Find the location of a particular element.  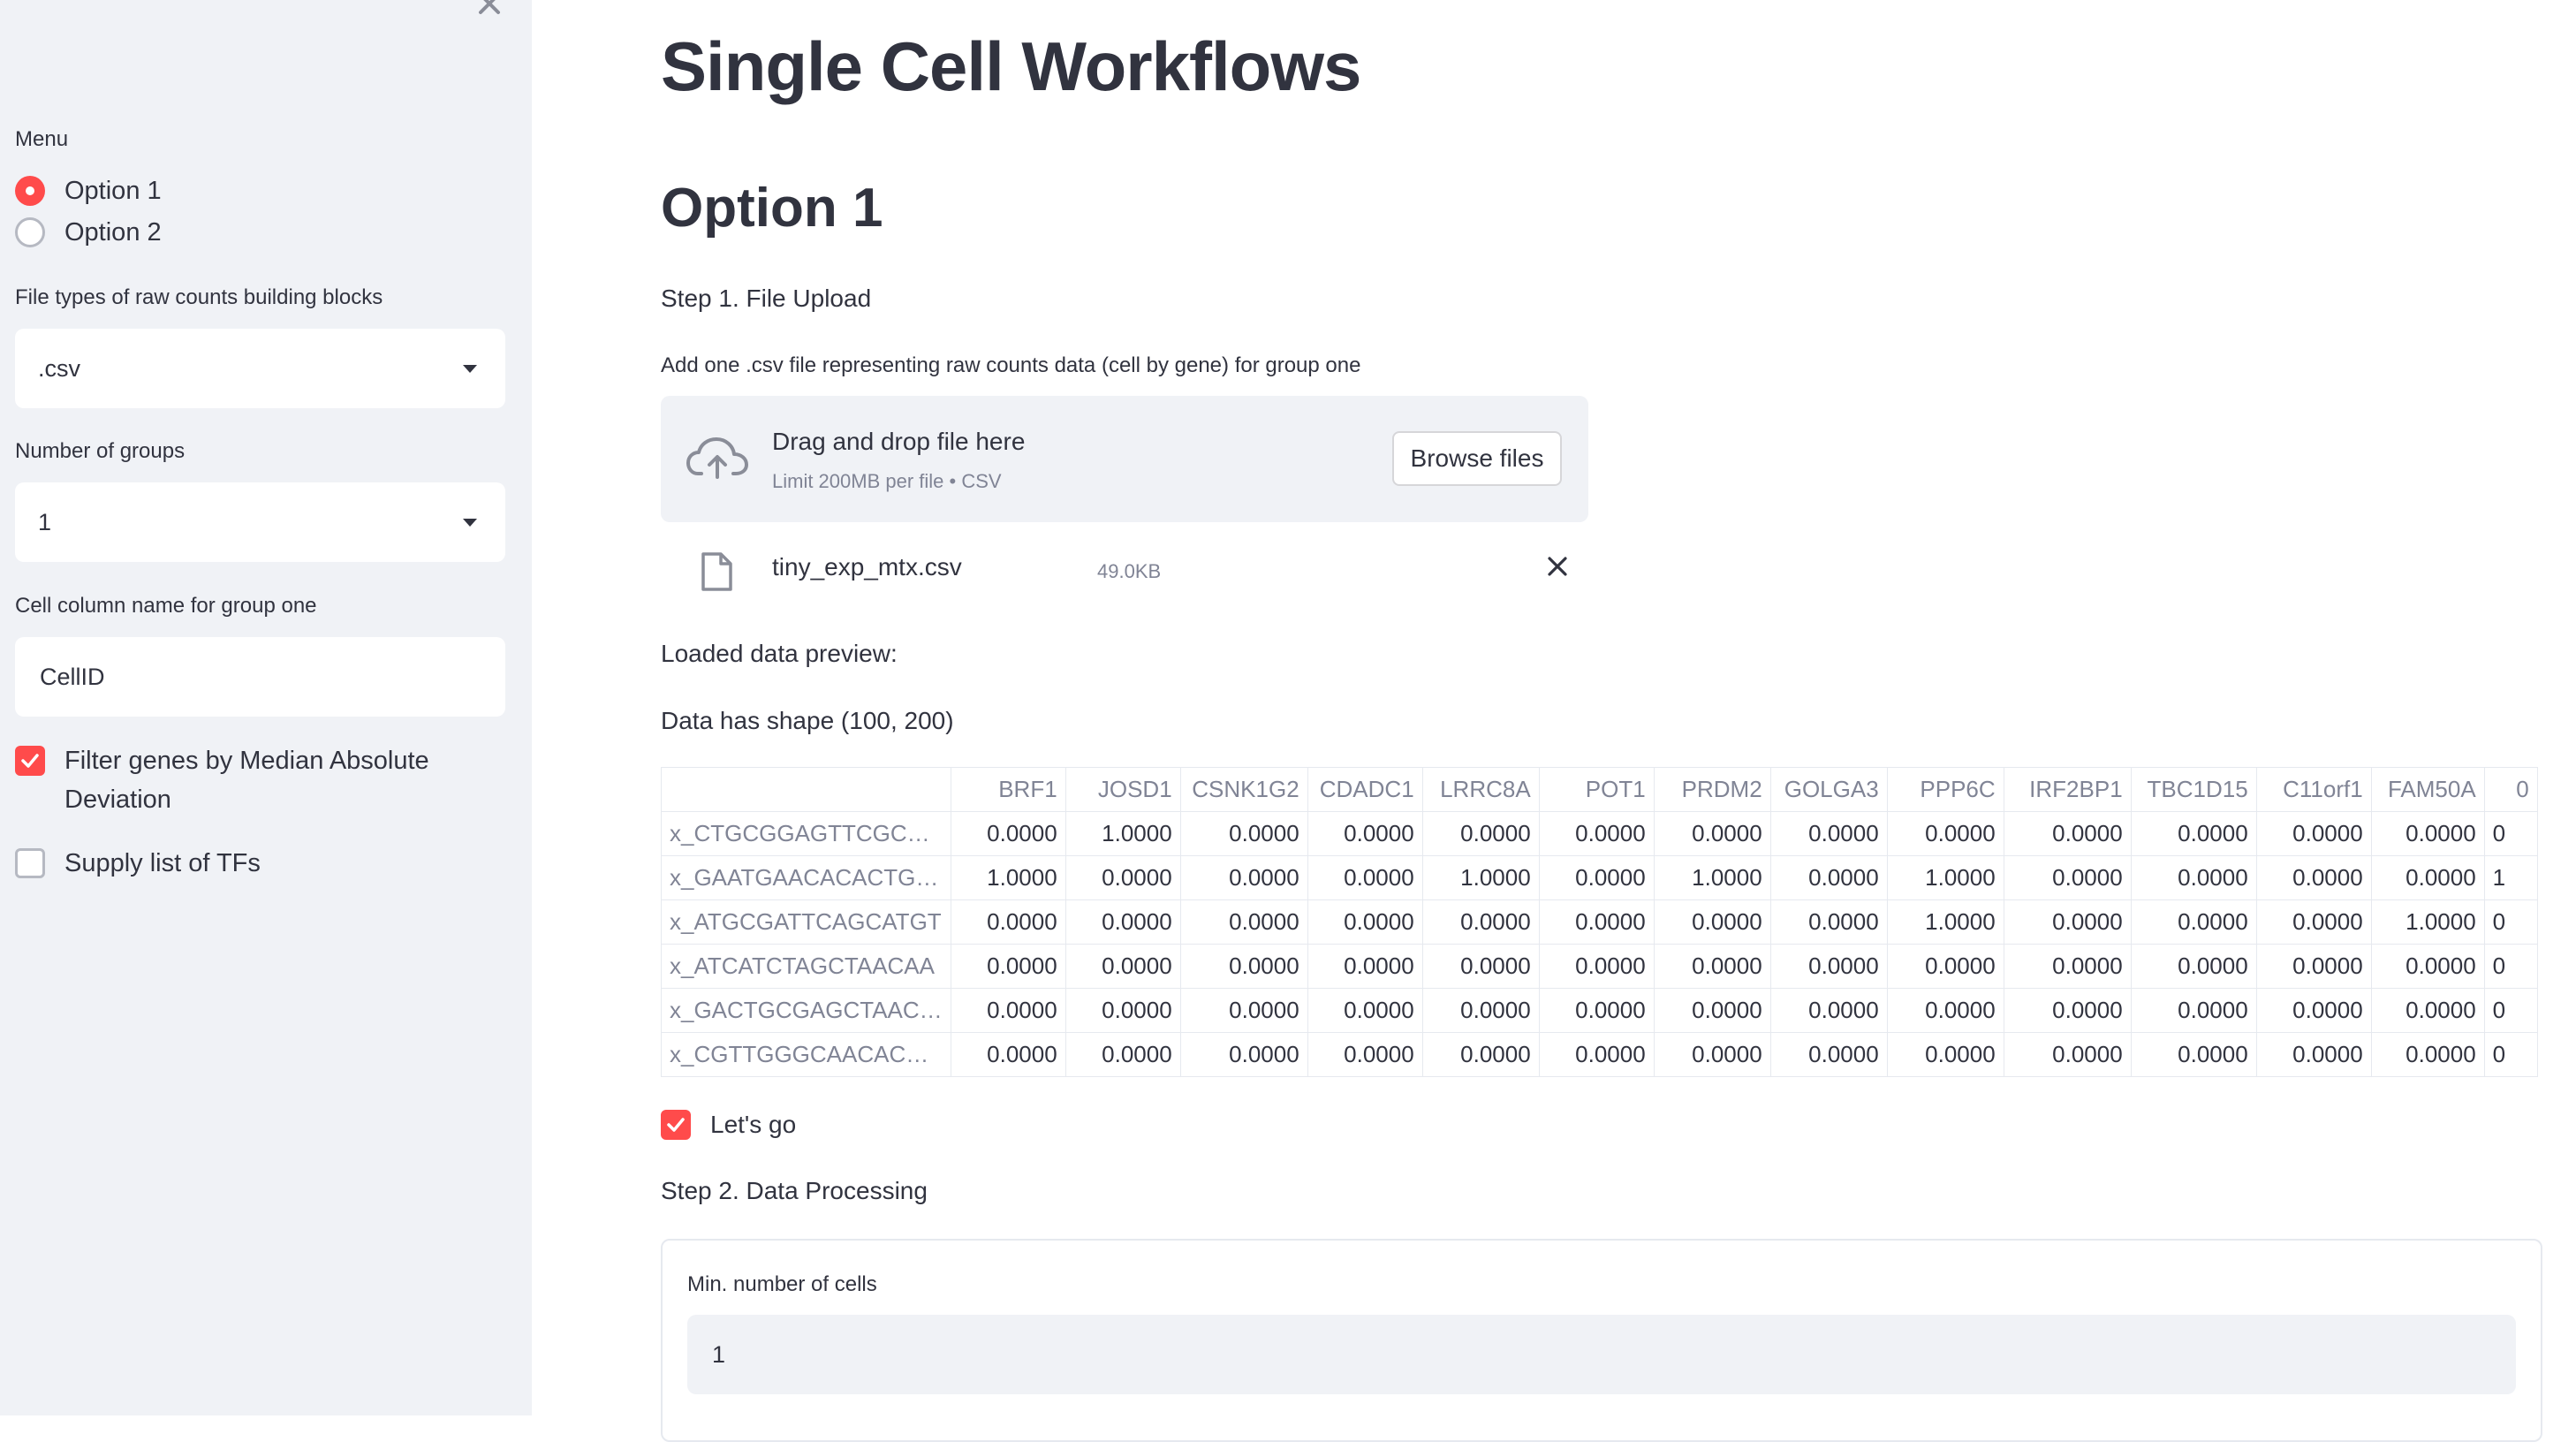

processing-form: Min. number of cells 1 is located at coordinates (1601, 1340).